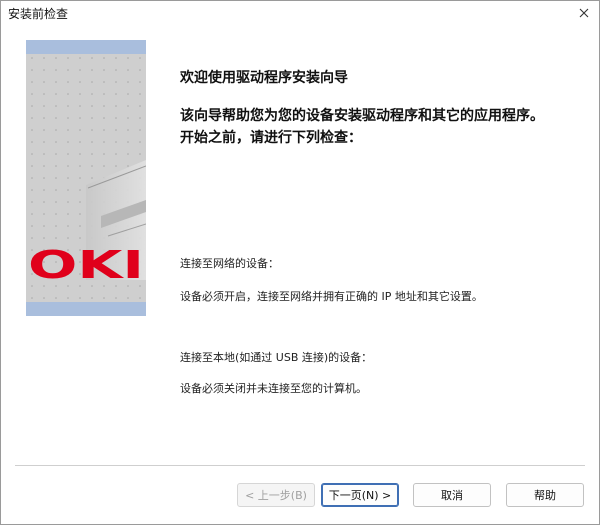  Describe the element at coordinates (86, 309) in the screenshot. I see `banner-bottom-band` at that location.